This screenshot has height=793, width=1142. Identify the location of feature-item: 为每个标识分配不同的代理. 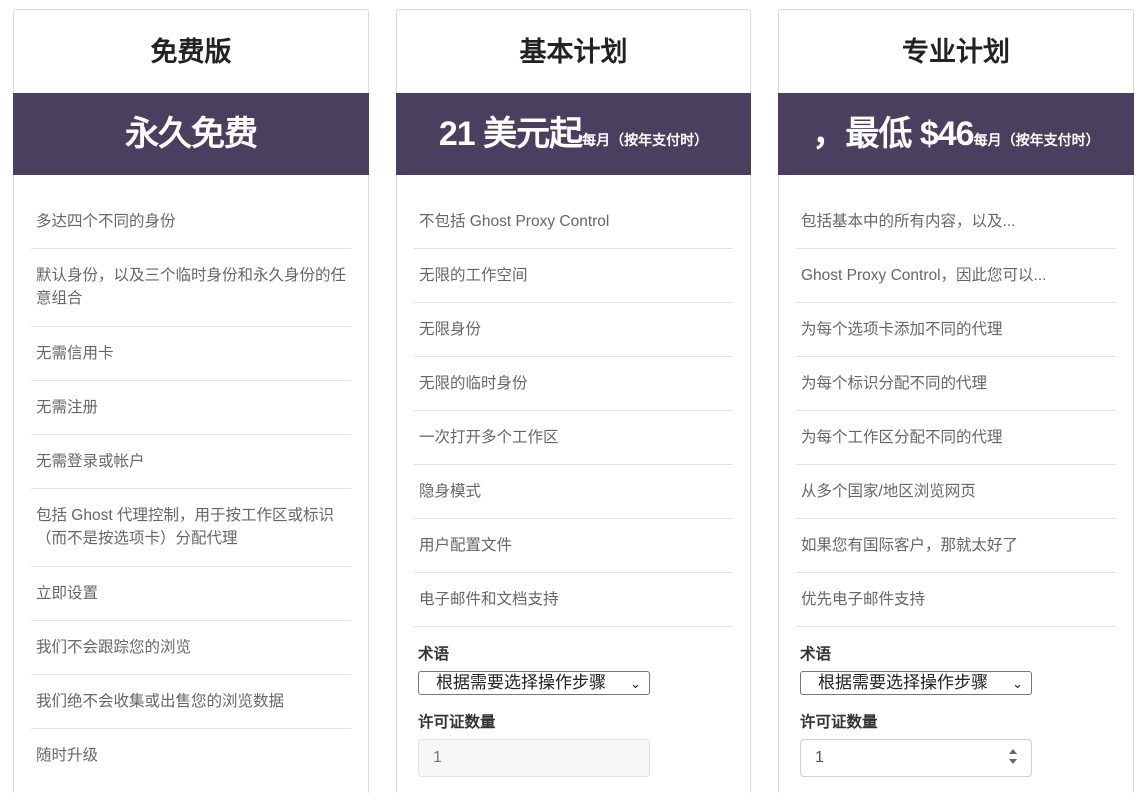
(956, 384).